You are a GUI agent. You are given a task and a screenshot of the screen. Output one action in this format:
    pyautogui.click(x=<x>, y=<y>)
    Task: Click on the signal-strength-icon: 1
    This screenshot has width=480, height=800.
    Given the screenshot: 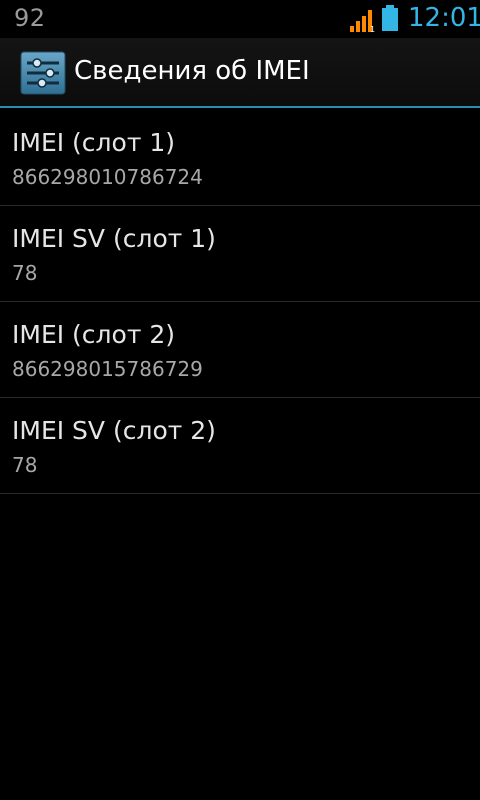 What is the action you would take?
    pyautogui.click(x=362, y=21)
    